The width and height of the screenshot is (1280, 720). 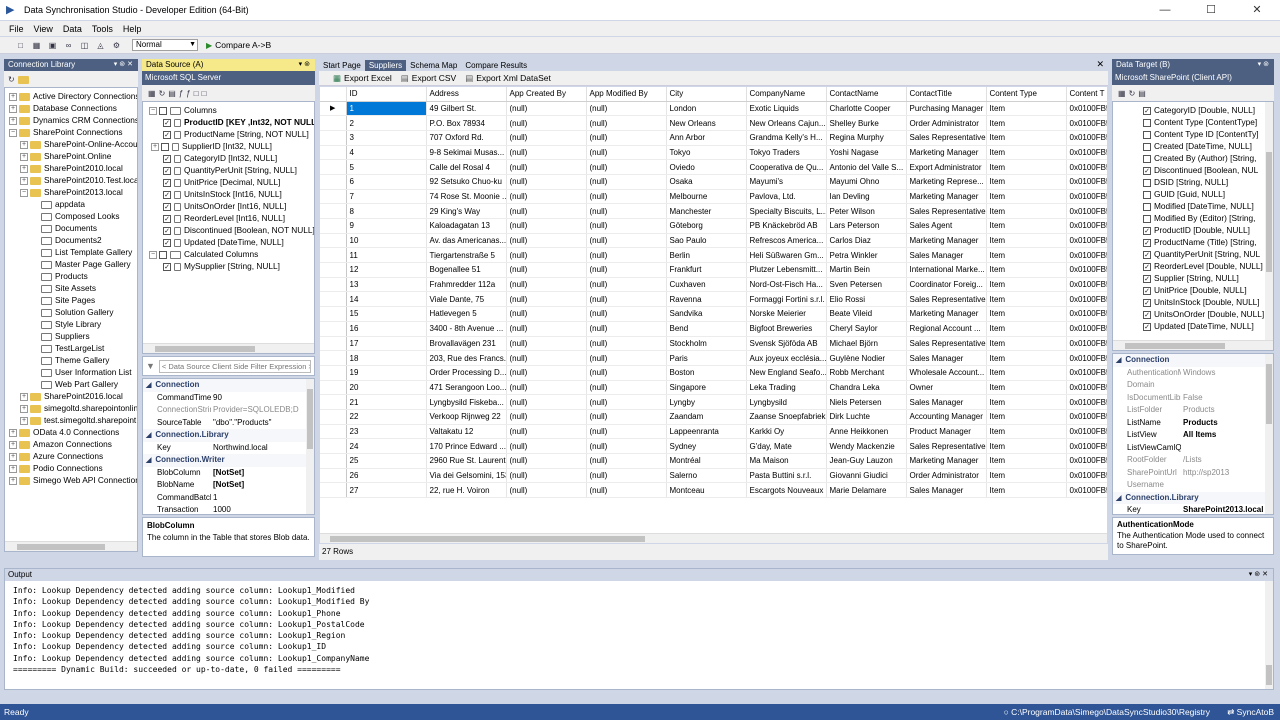 What do you see at coordinates (386, 358) in the screenshot?
I see `table-cell: 18` at bounding box center [386, 358].